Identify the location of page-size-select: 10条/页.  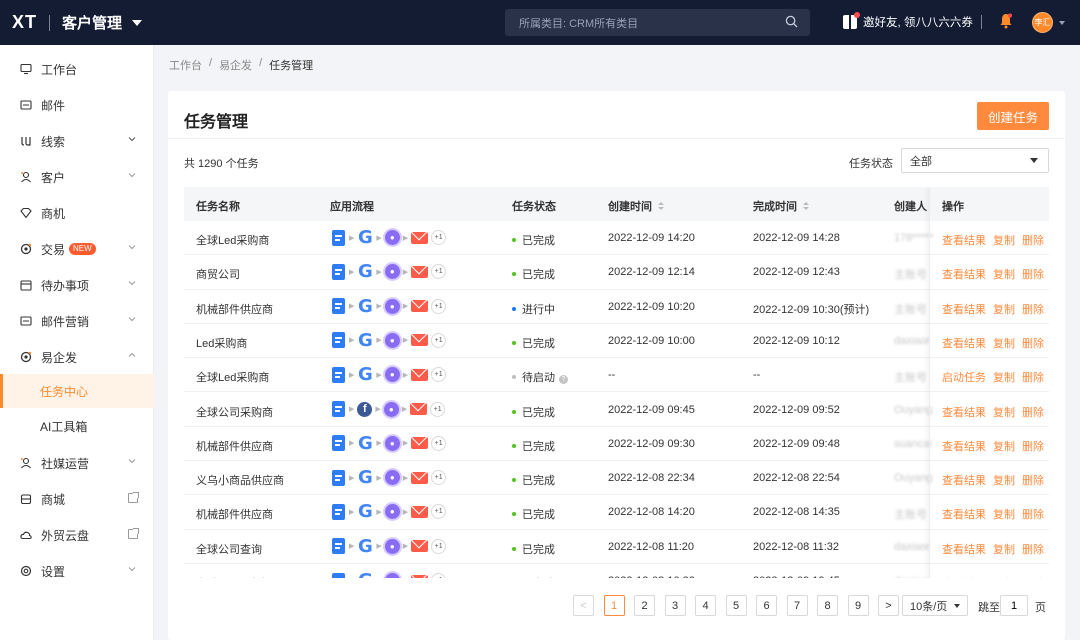
(935, 605).